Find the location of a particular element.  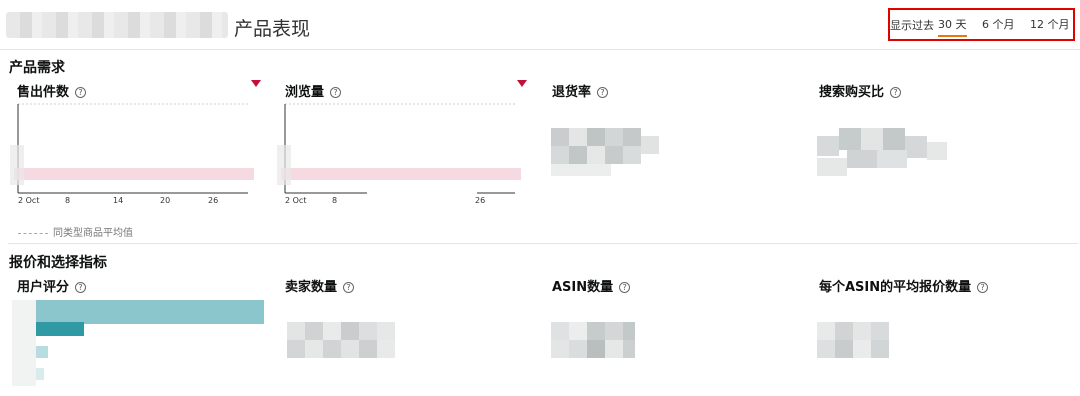

page-views-chart-svg: 2 Oct 8 26 is located at coordinates (399, 154).